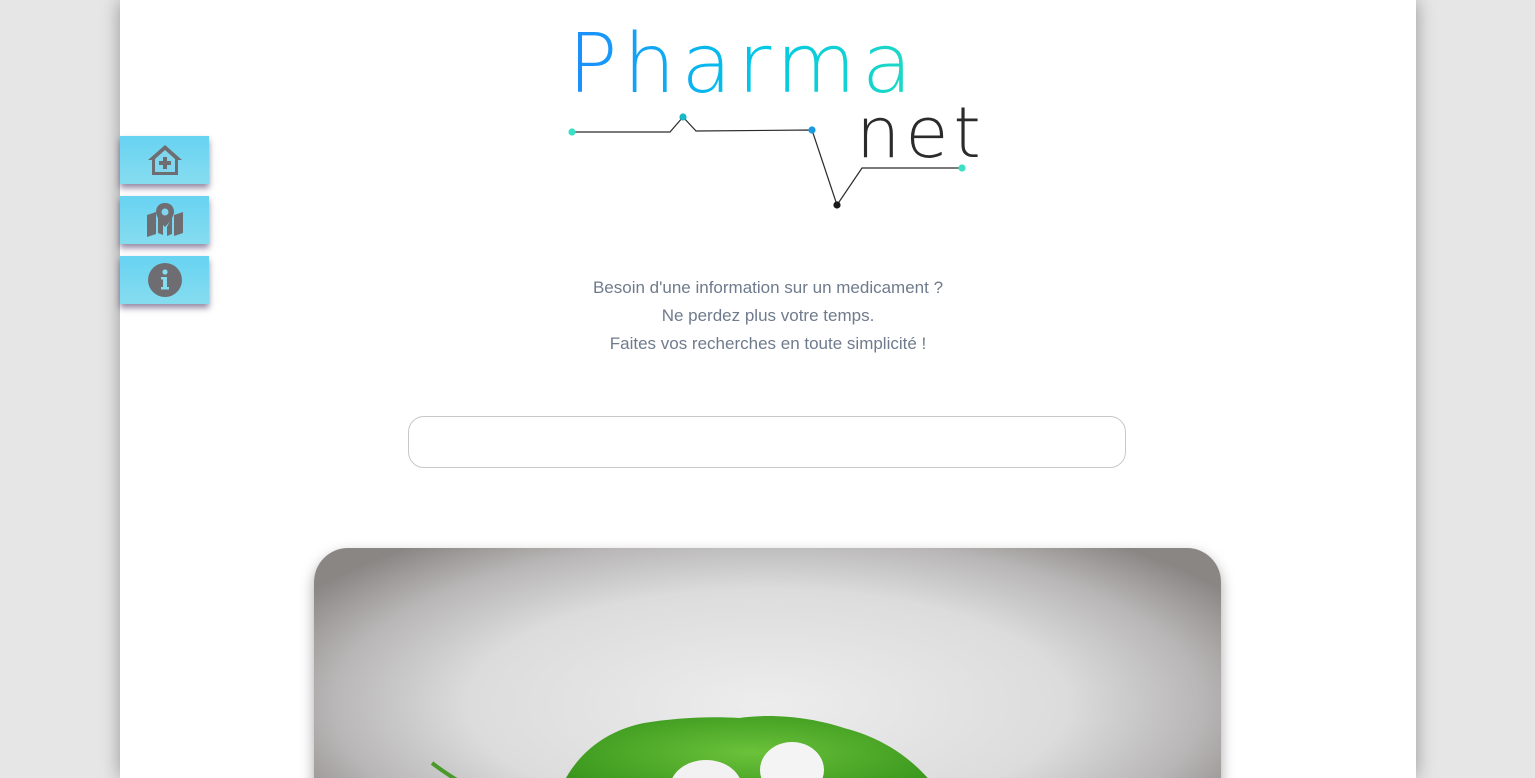  Describe the element at coordinates (679, 747) in the screenshot. I see `leaf-image` at that location.